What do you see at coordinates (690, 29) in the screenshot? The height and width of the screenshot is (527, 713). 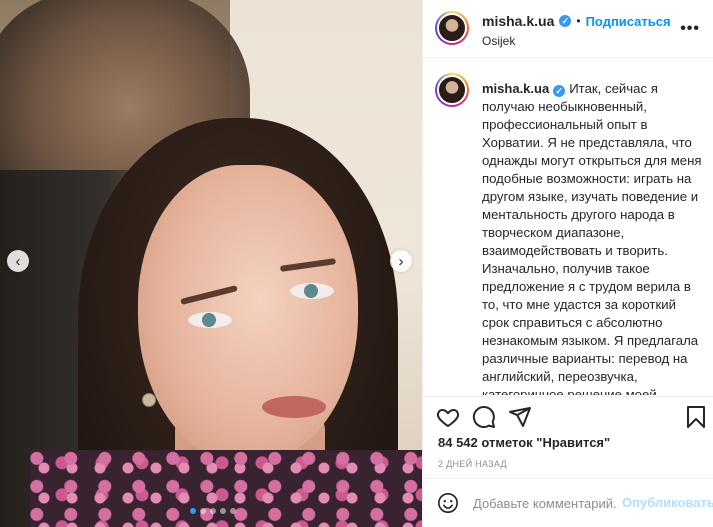 I see `more-options-icon: •••` at bounding box center [690, 29].